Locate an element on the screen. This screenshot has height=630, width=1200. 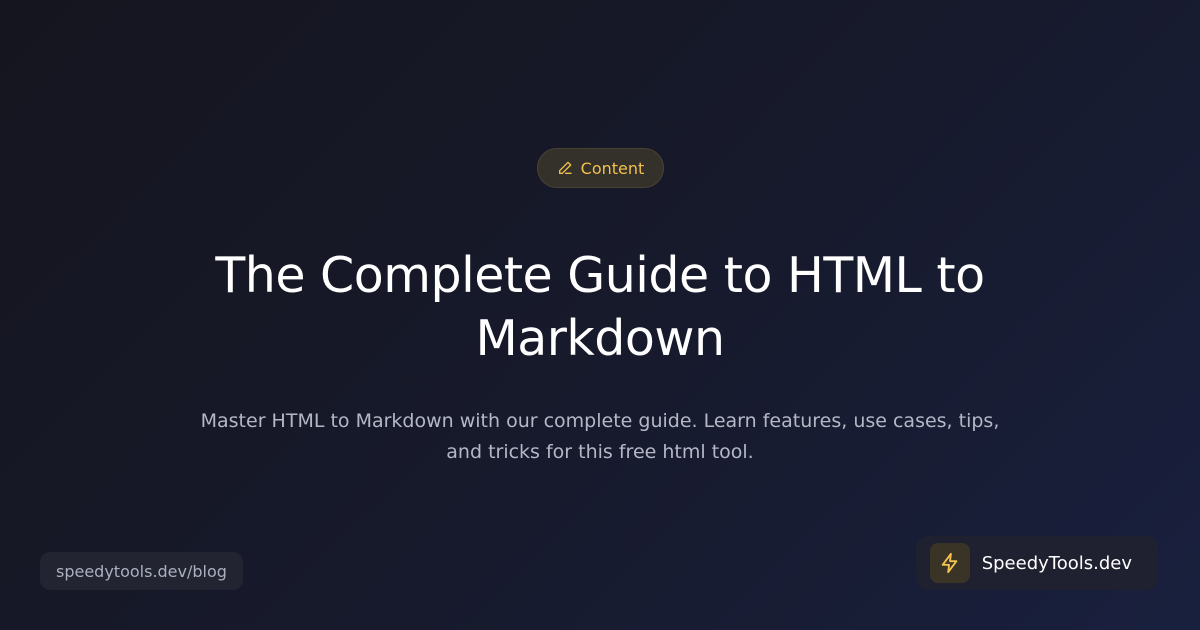
brand-name: SpeedyTools.dev is located at coordinates (1056, 563).